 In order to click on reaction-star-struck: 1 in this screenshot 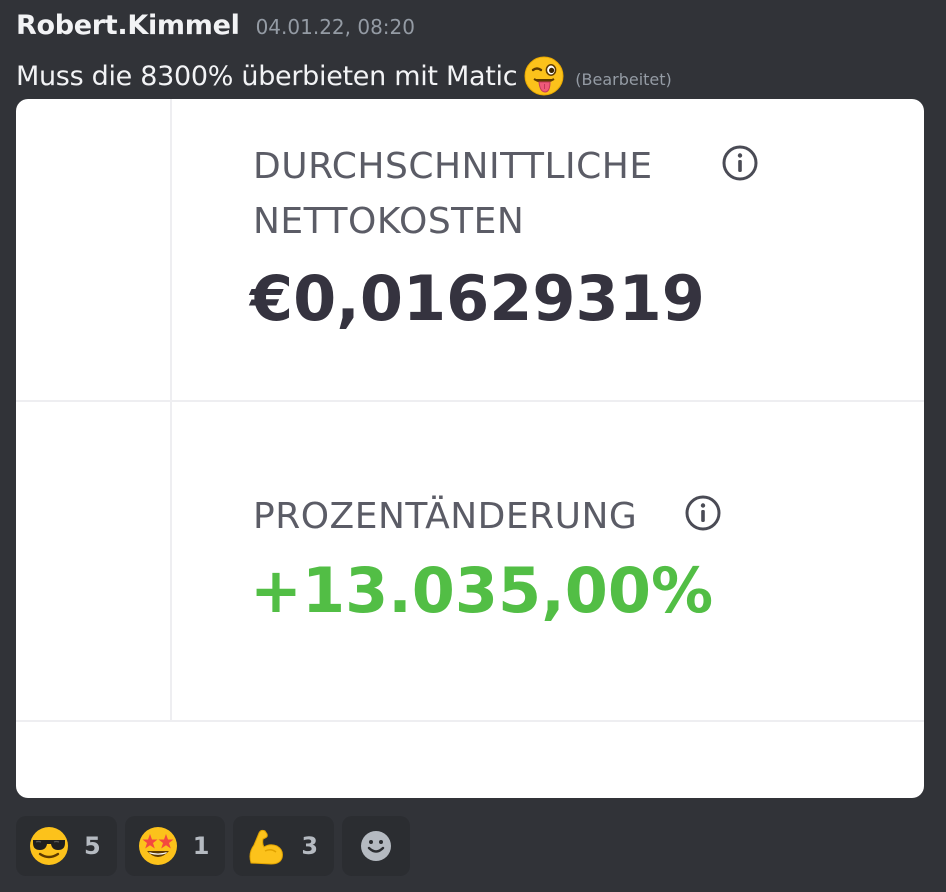, I will do `click(175, 846)`.